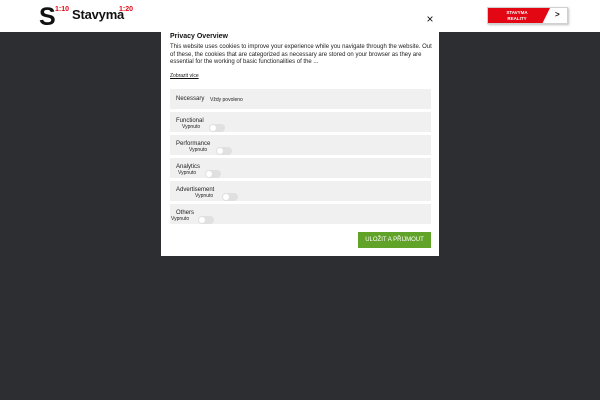 The width and height of the screenshot is (600, 400). What do you see at coordinates (126, 9) in the screenshot?
I see `logo-stavyma-scale: 1:20` at bounding box center [126, 9].